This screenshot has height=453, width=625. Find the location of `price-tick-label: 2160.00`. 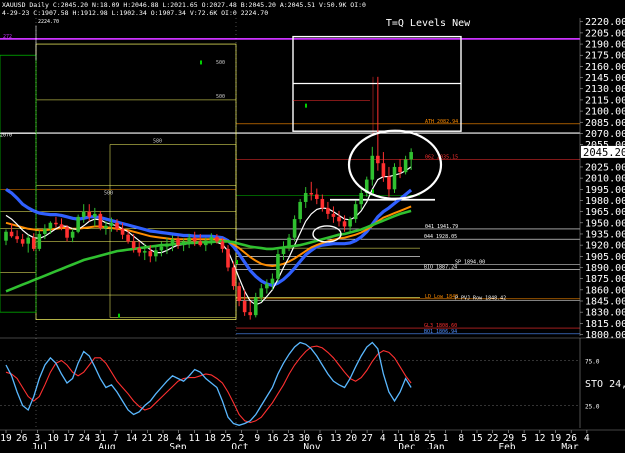

price-tick-label: 2160.00 is located at coordinates (605, 67).